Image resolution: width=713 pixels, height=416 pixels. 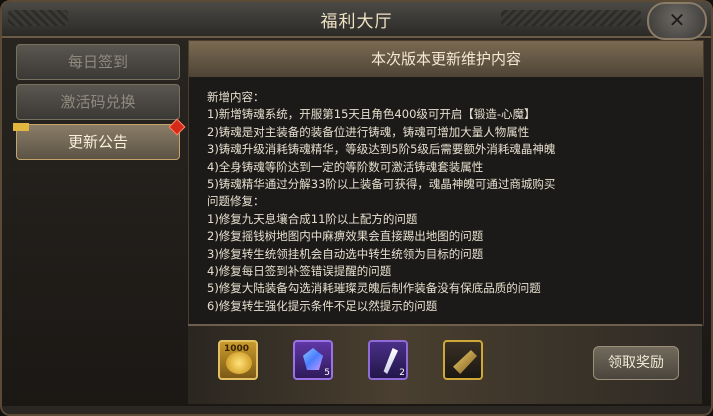 What do you see at coordinates (97, 142) in the screenshot?
I see `tab-update-notice-label: 更新公告` at bounding box center [97, 142].